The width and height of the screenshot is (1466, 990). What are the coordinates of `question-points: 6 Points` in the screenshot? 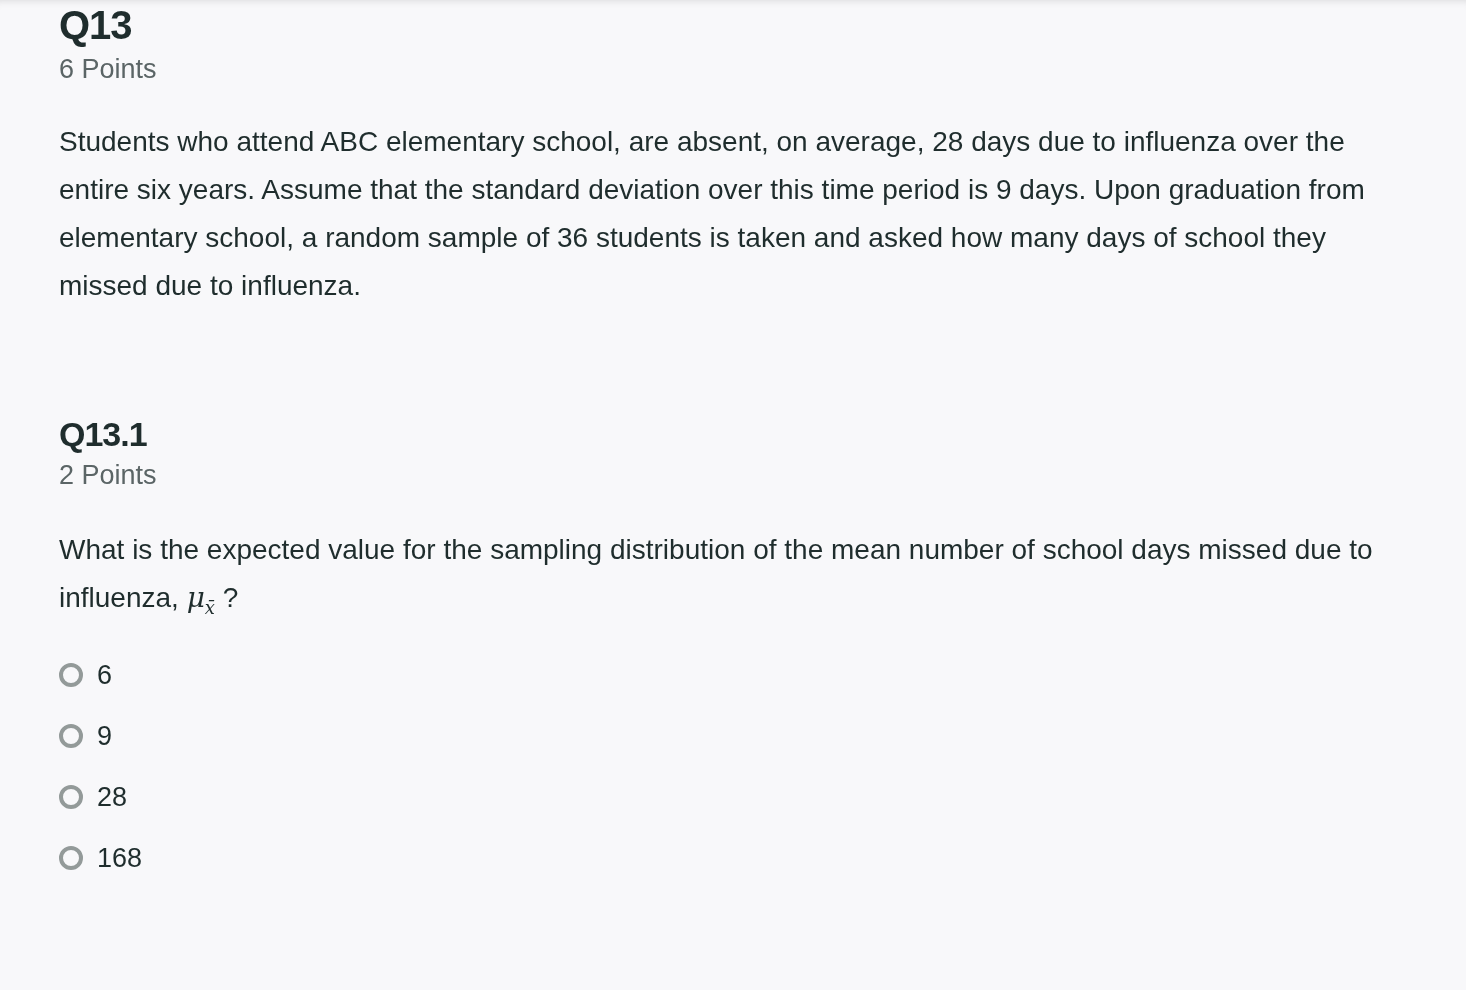 It's located at (108, 69).